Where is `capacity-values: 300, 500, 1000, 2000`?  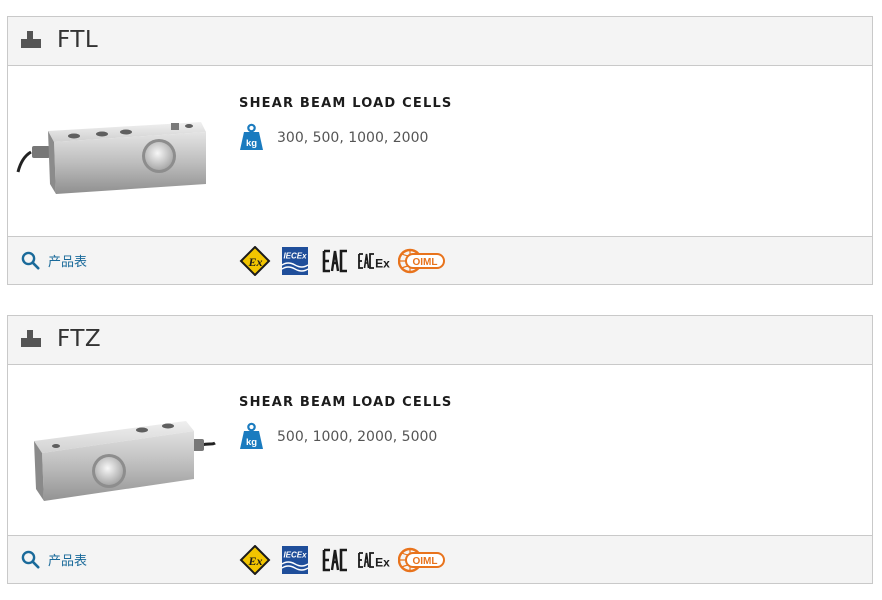
capacity-values: 300, 500, 1000, 2000 is located at coordinates (353, 138).